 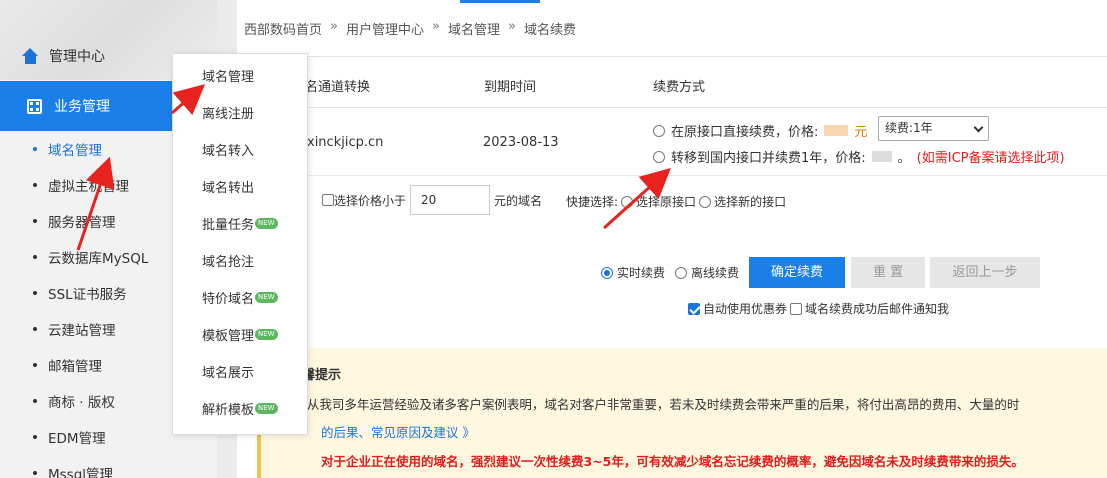 What do you see at coordinates (607, 272) in the screenshot?
I see `realtime-radio` at bounding box center [607, 272].